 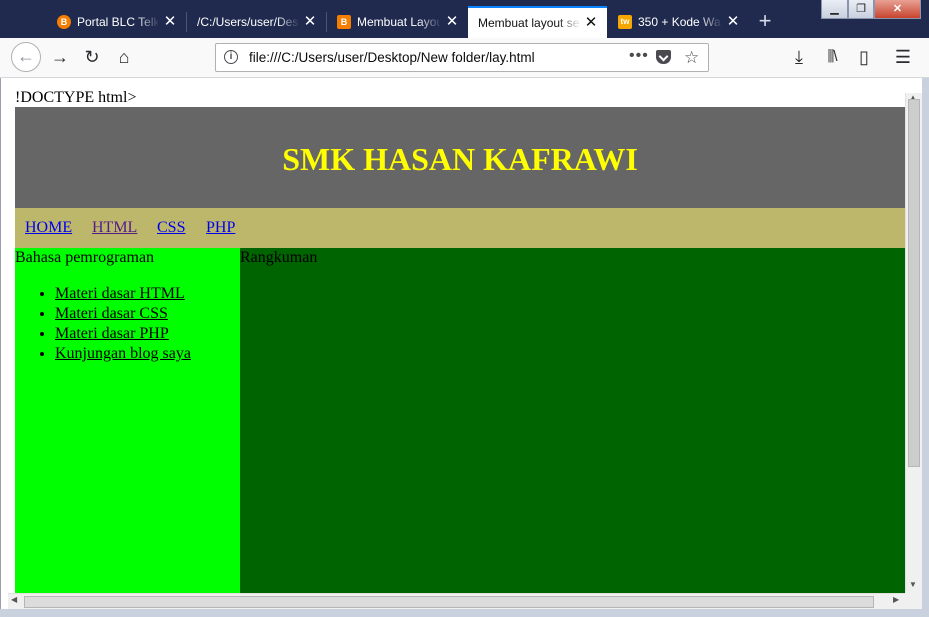 What do you see at coordinates (639, 56) in the screenshot?
I see `page-actions-icon: •••` at bounding box center [639, 56].